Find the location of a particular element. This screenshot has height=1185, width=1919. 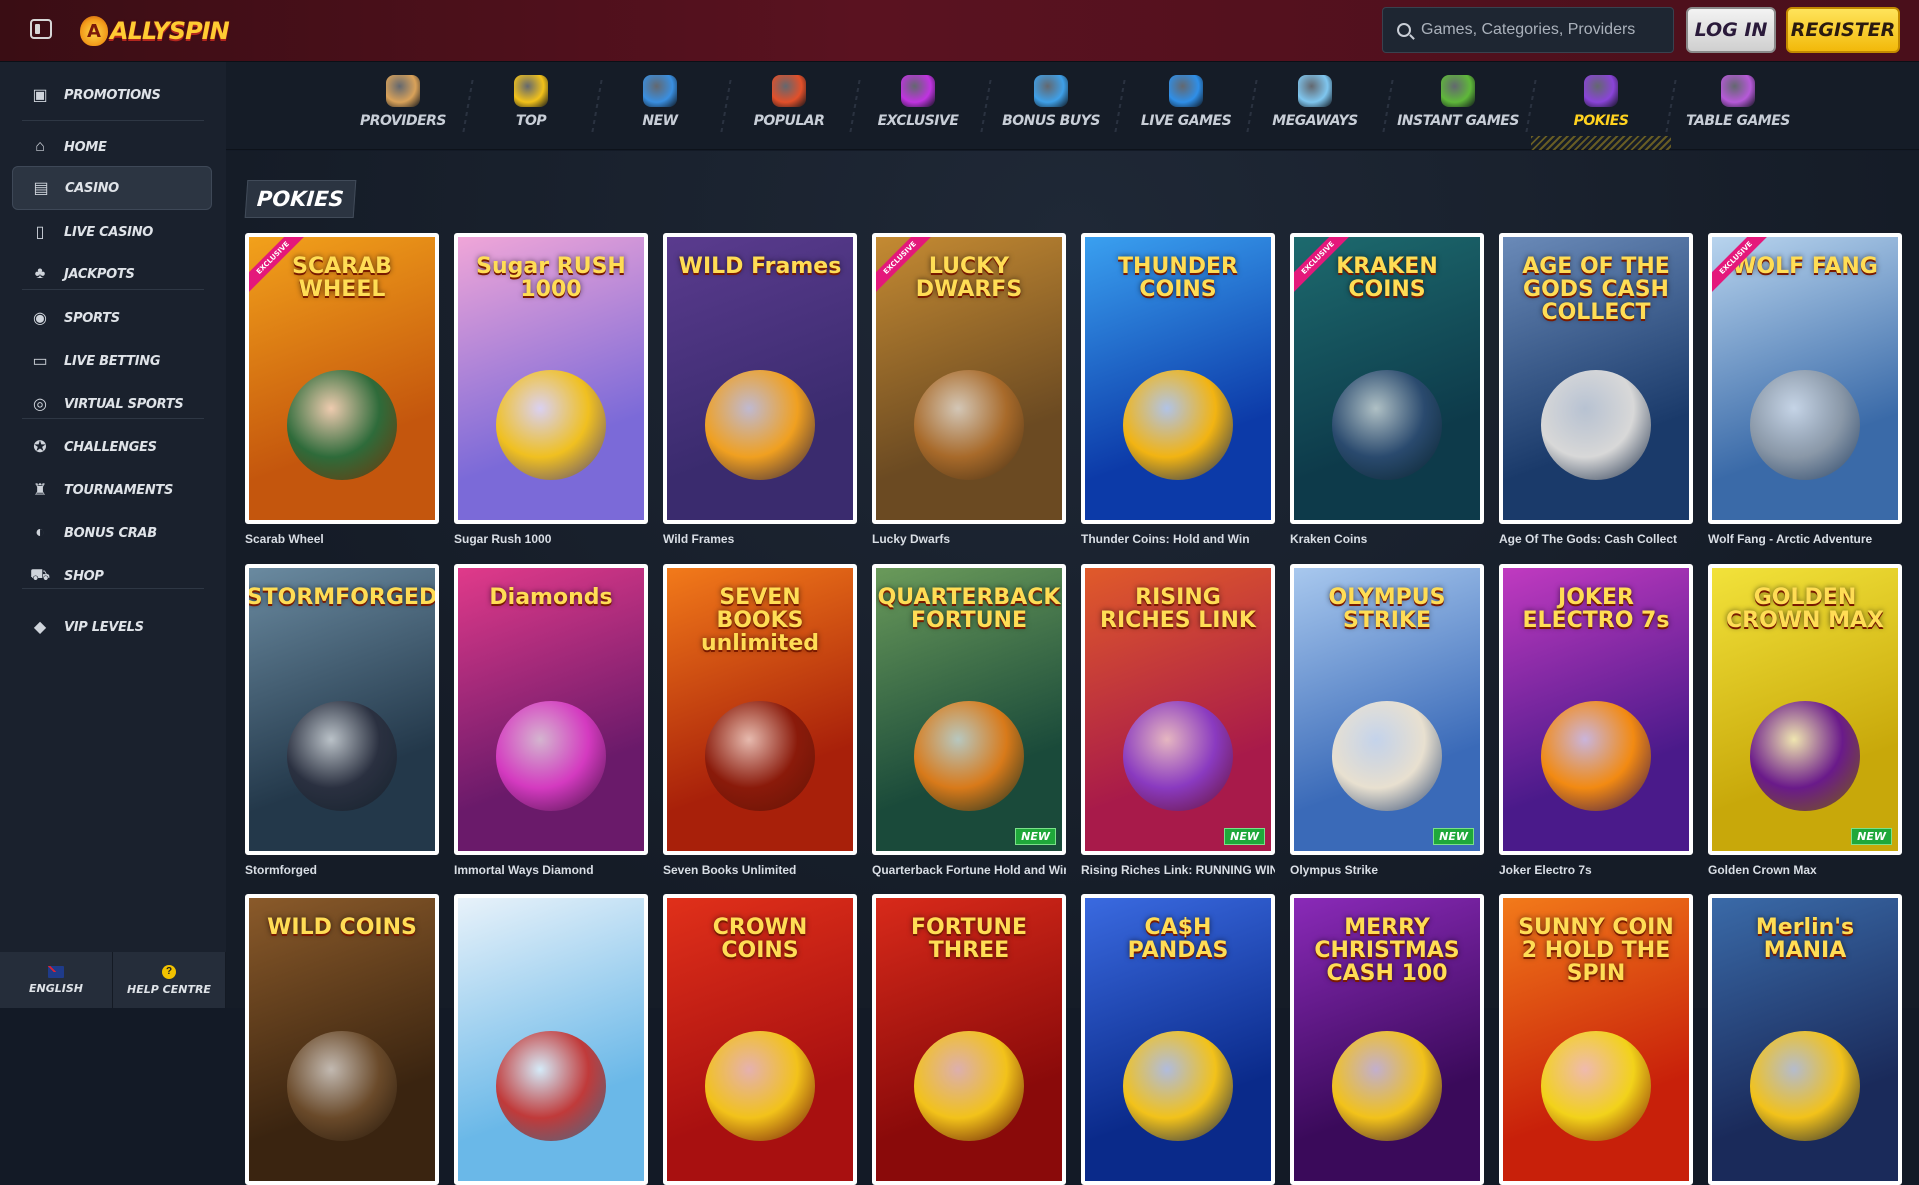

game-card: KRAKEN COINS EXCLUSIVE Kraken Coins is located at coordinates (1387, 389).